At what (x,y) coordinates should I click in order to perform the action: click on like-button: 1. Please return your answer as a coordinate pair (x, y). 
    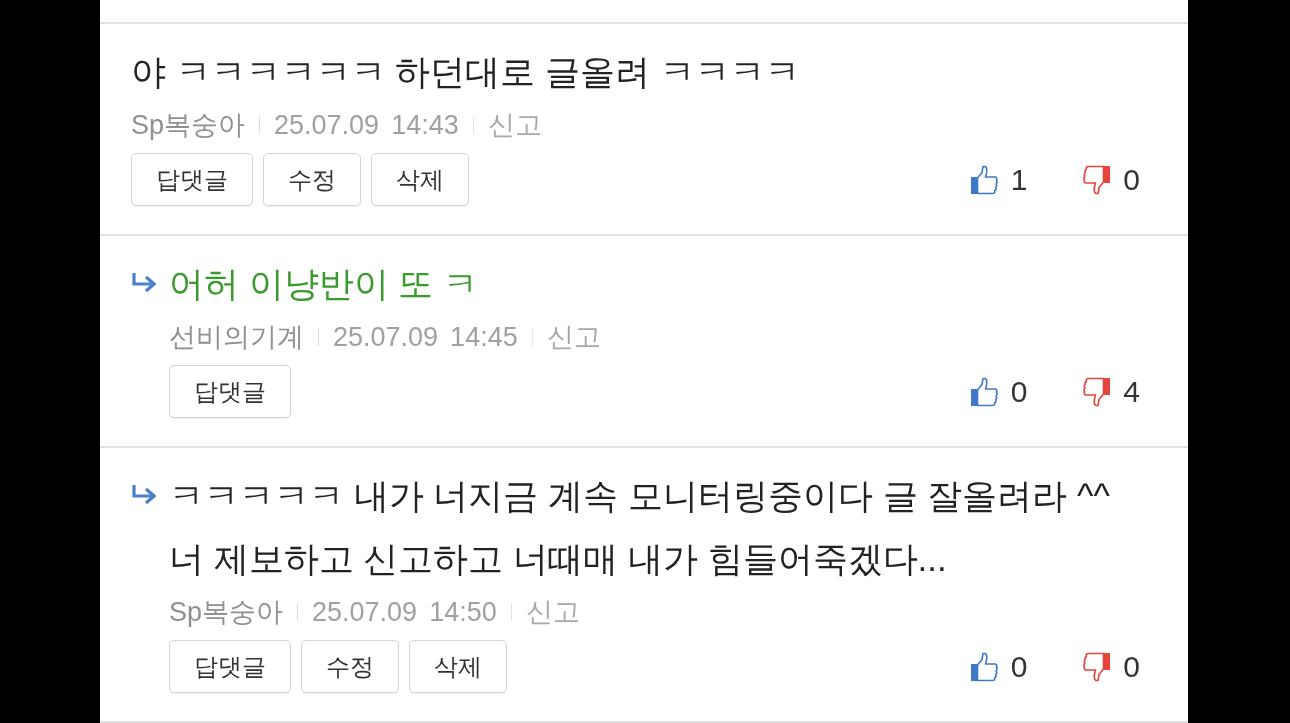
    Looking at the image, I should click on (998, 179).